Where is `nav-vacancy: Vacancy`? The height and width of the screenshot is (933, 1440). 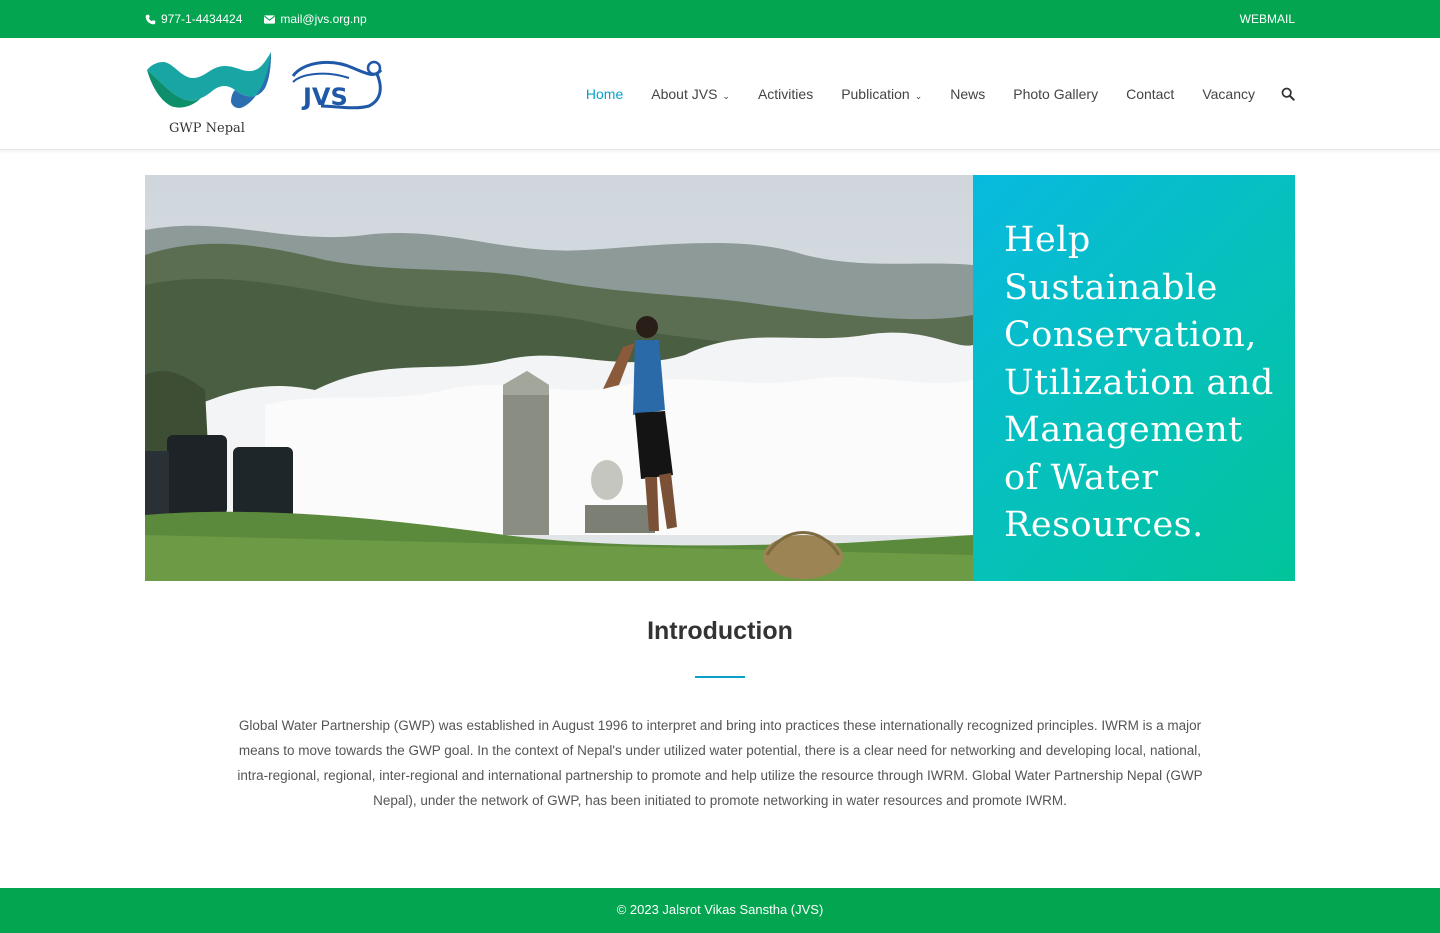 nav-vacancy: Vacancy is located at coordinates (1228, 94).